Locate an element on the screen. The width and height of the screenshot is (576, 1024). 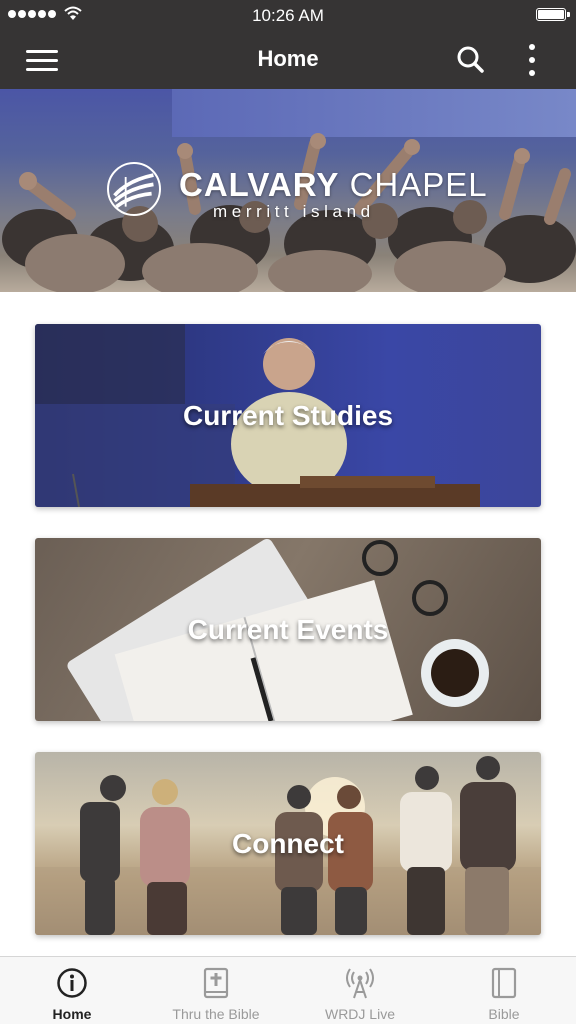
church-name-bold: CALVARY is located at coordinates (259, 184).